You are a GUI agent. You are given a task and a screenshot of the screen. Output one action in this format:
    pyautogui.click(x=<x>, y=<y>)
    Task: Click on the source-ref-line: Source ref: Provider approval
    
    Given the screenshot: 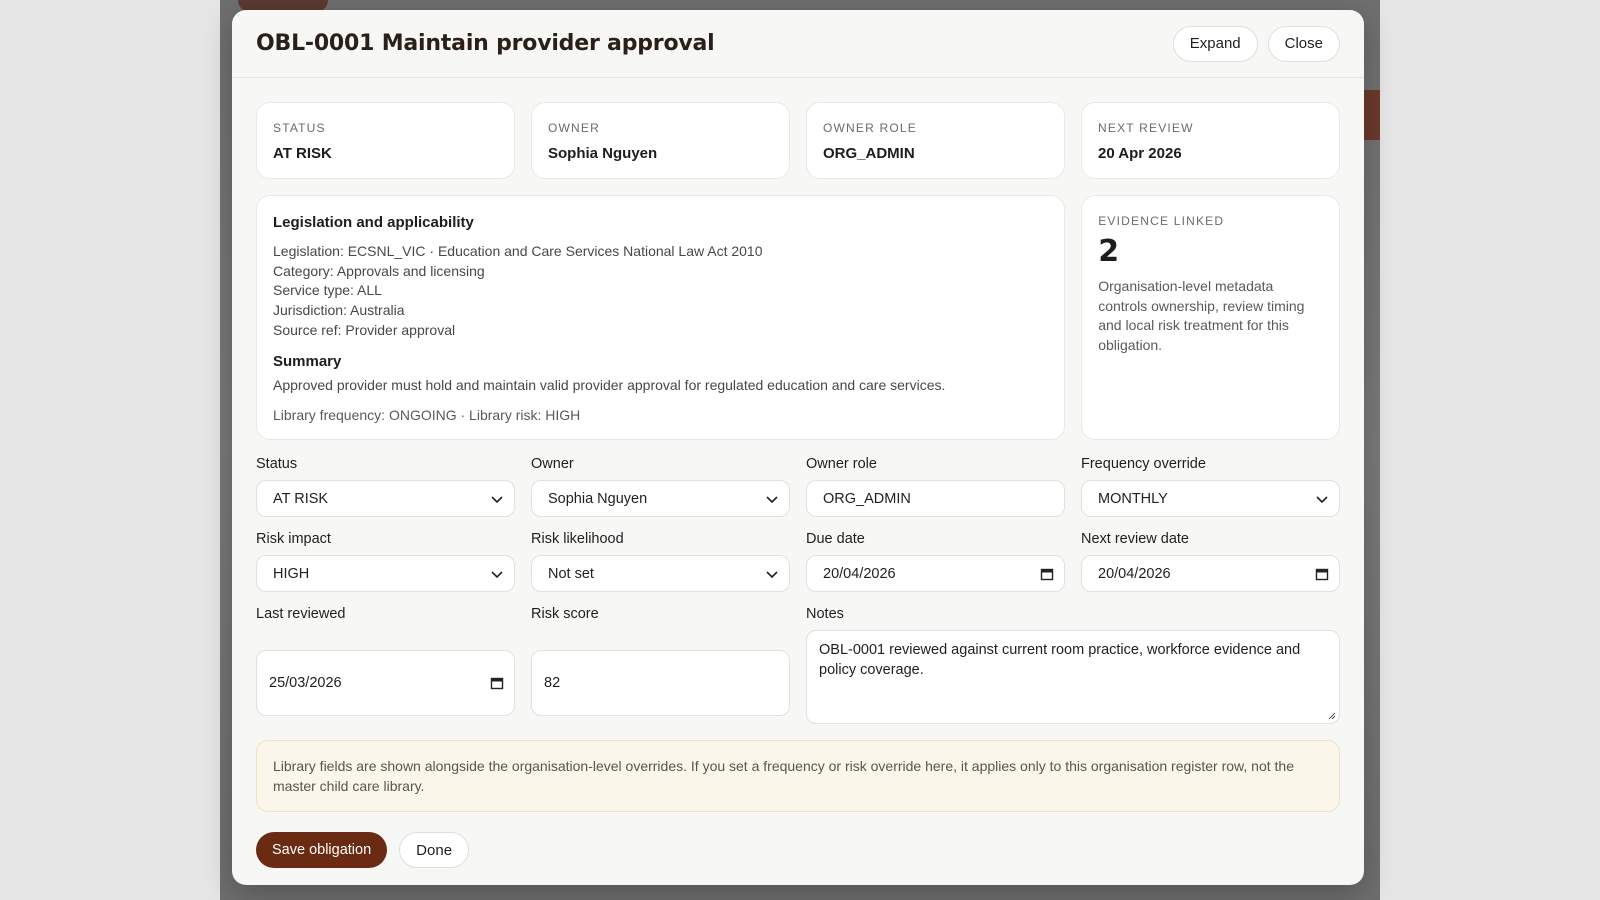 What is the action you would take?
    pyautogui.click(x=364, y=329)
    